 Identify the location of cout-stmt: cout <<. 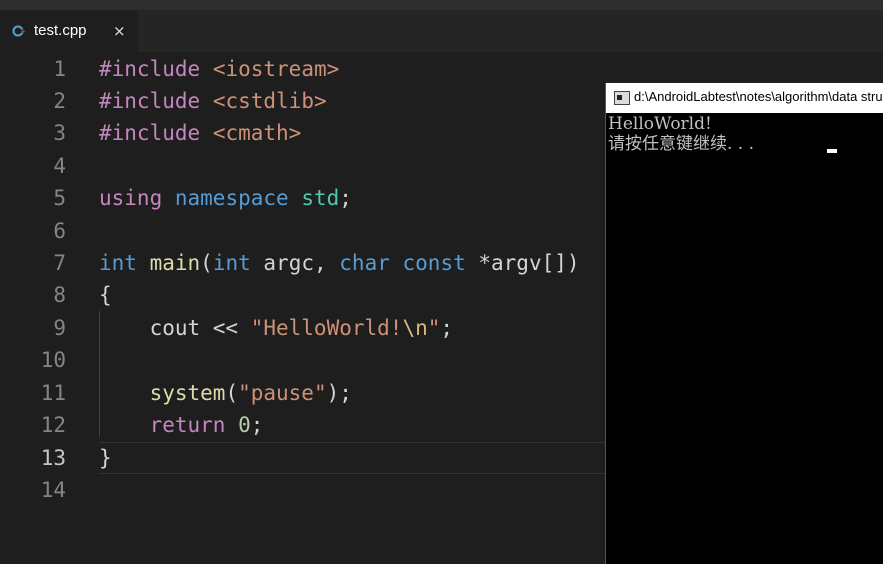
(175, 328).